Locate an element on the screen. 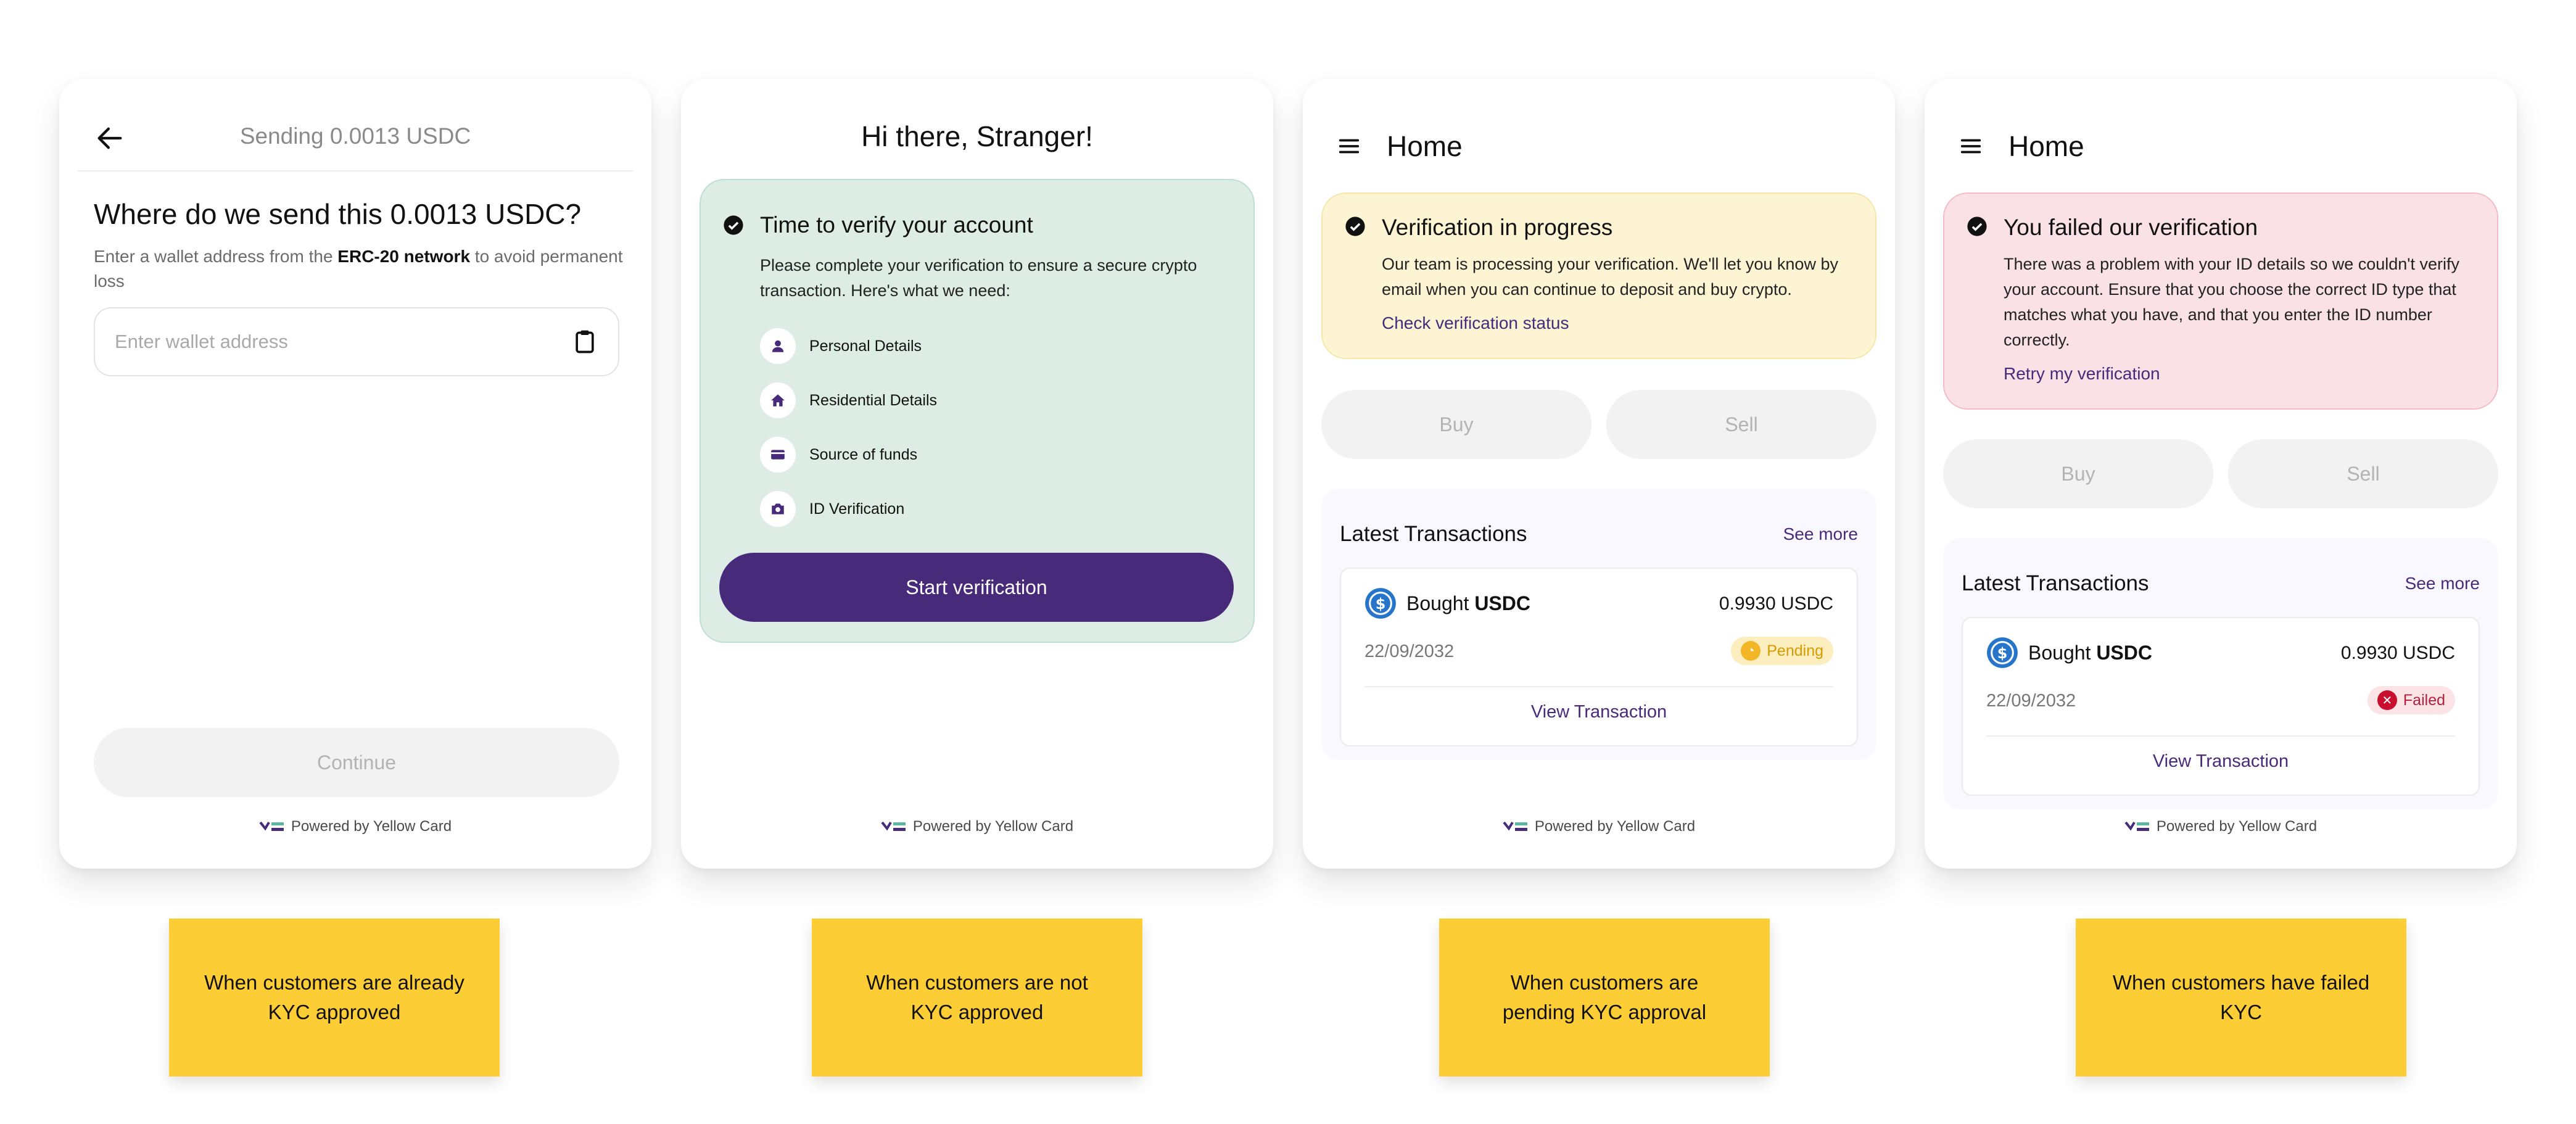 This screenshot has width=2576, height=1124. sticky-note-kyc-pending: When customers are pending KYC approval is located at coordinates (1605, 997).